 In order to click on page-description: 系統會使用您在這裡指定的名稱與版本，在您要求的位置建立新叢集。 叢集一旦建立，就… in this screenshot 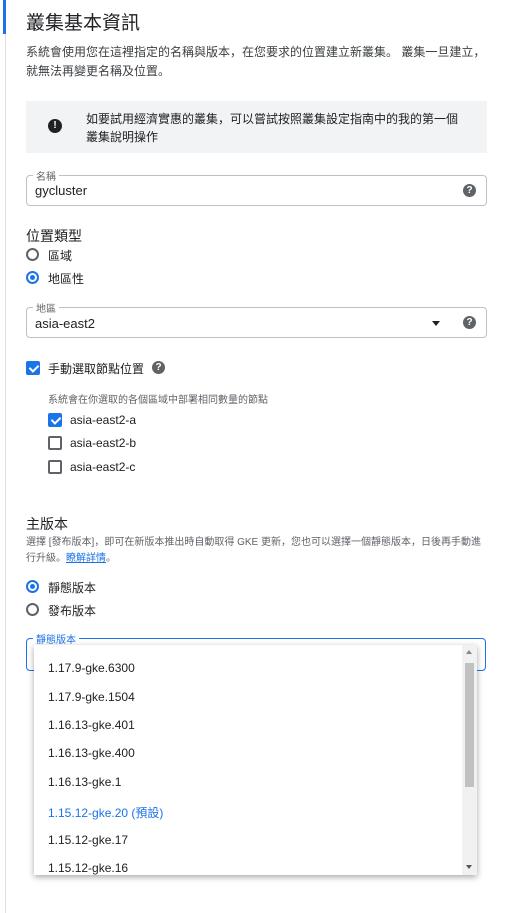, I will do `click(256, 61)`.